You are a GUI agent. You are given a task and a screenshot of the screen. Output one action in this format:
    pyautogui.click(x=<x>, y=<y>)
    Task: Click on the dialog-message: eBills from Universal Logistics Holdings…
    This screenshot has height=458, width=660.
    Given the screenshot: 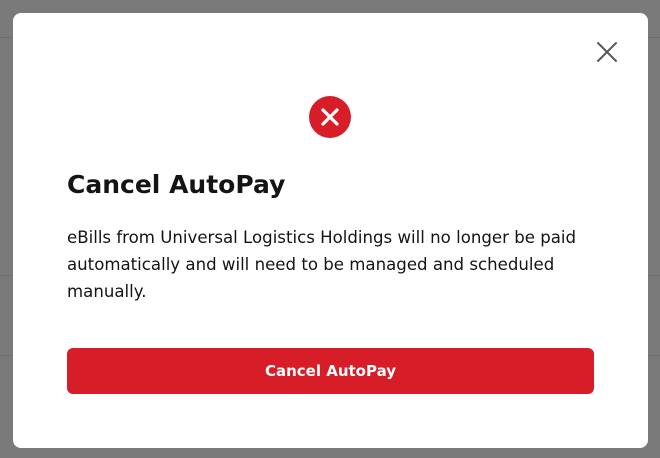 What is the action you would take?
    pyautogui.click(x=322, y=264)
    